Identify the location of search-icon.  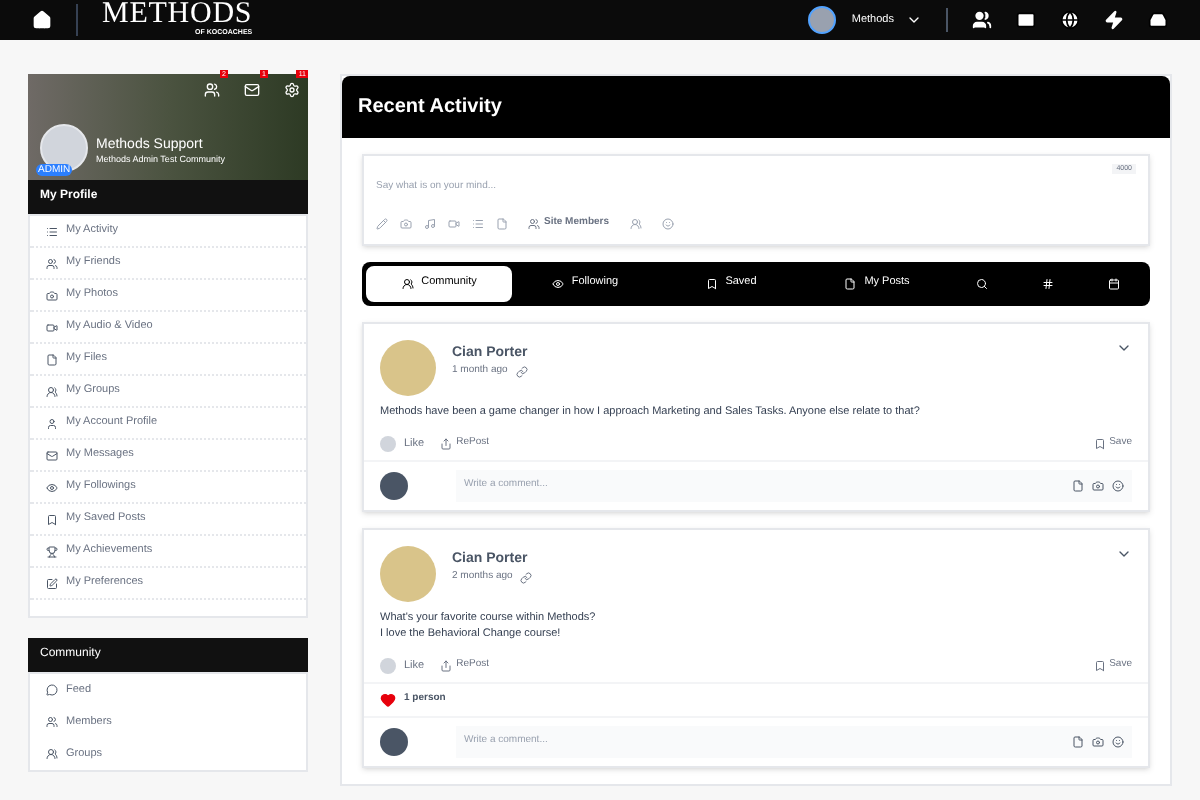
(982, 283).